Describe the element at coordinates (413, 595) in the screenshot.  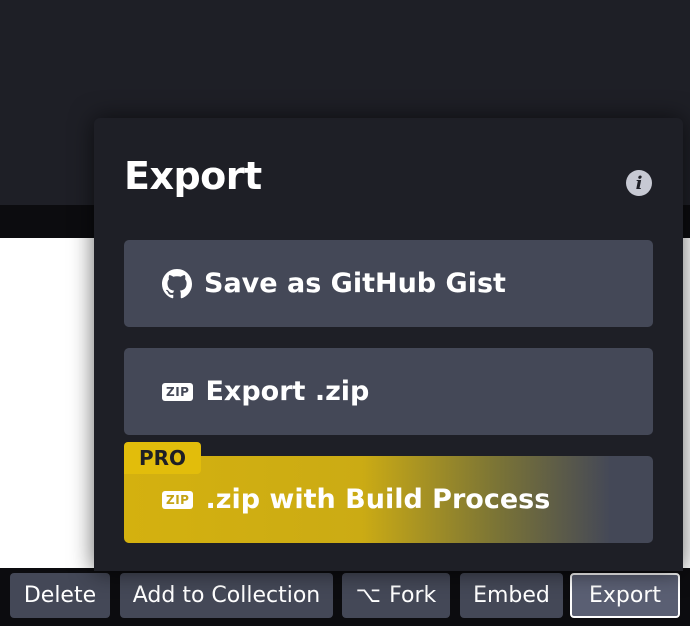
I see `fork-button-label: Fork` at that location.